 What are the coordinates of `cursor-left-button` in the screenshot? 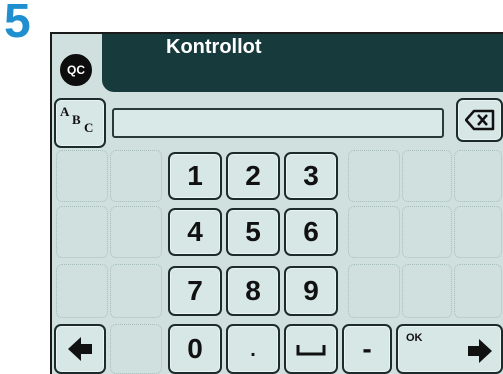 It's located at (80, 349).